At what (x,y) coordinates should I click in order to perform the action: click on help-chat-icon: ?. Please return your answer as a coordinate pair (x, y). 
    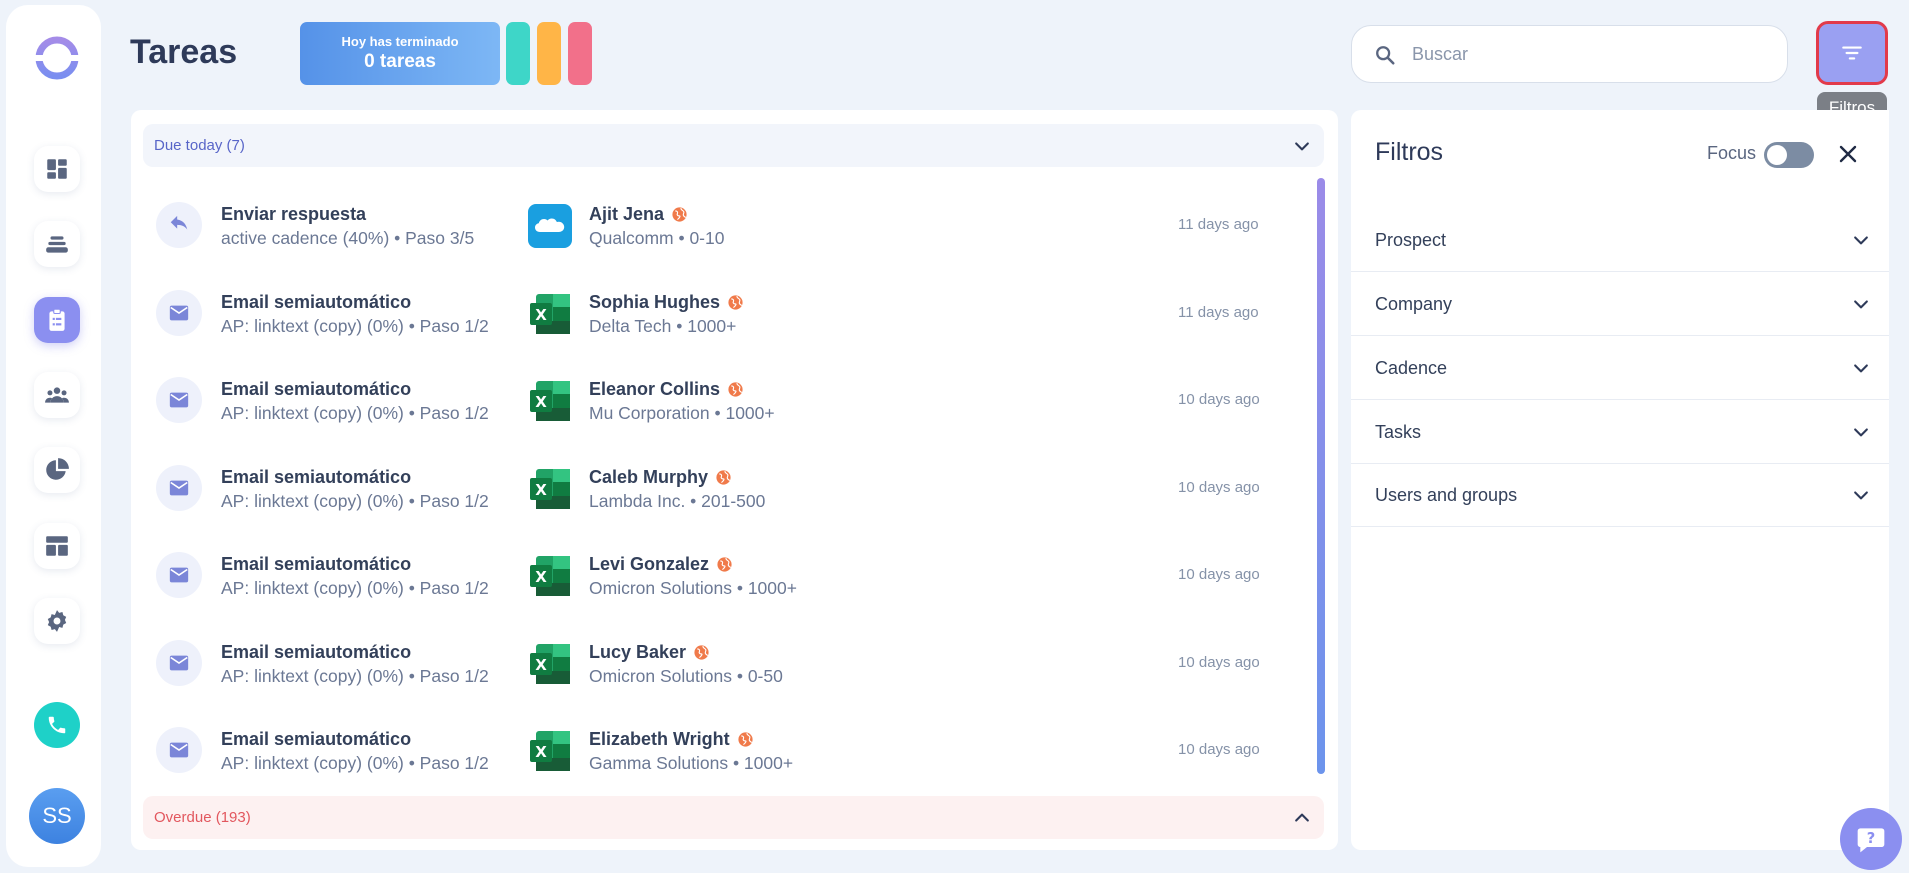
    Looking at the image, I should click on (1871, 840).